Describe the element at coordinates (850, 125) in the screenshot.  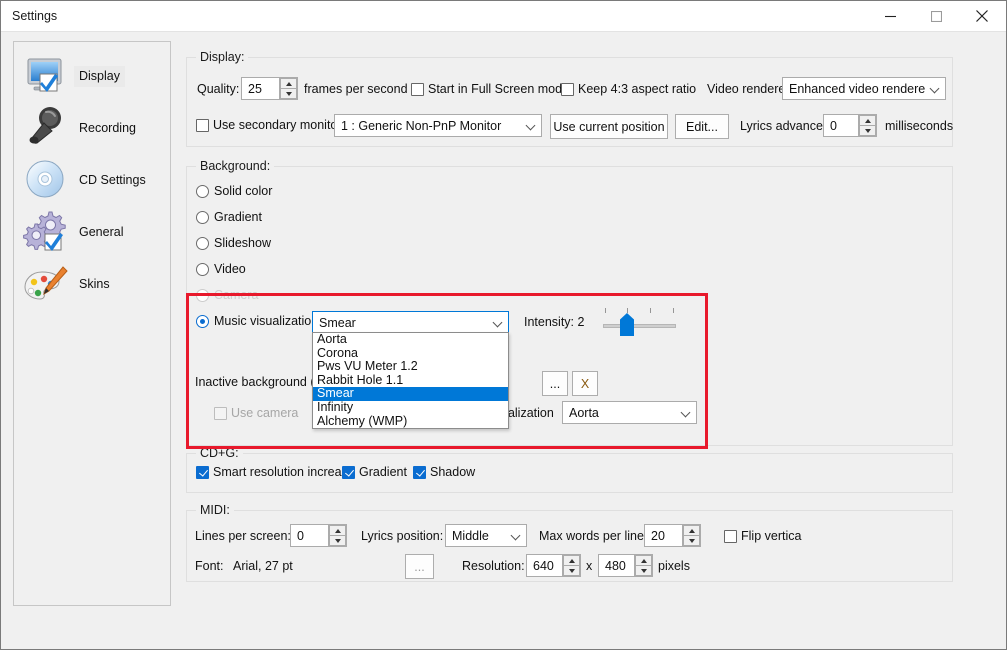
I see `lyrics-advance-input: 0` at that location.